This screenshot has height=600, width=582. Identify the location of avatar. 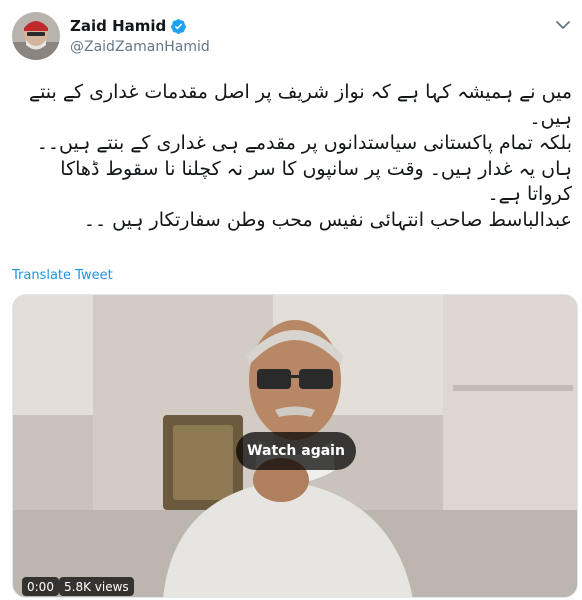
(36, 36).